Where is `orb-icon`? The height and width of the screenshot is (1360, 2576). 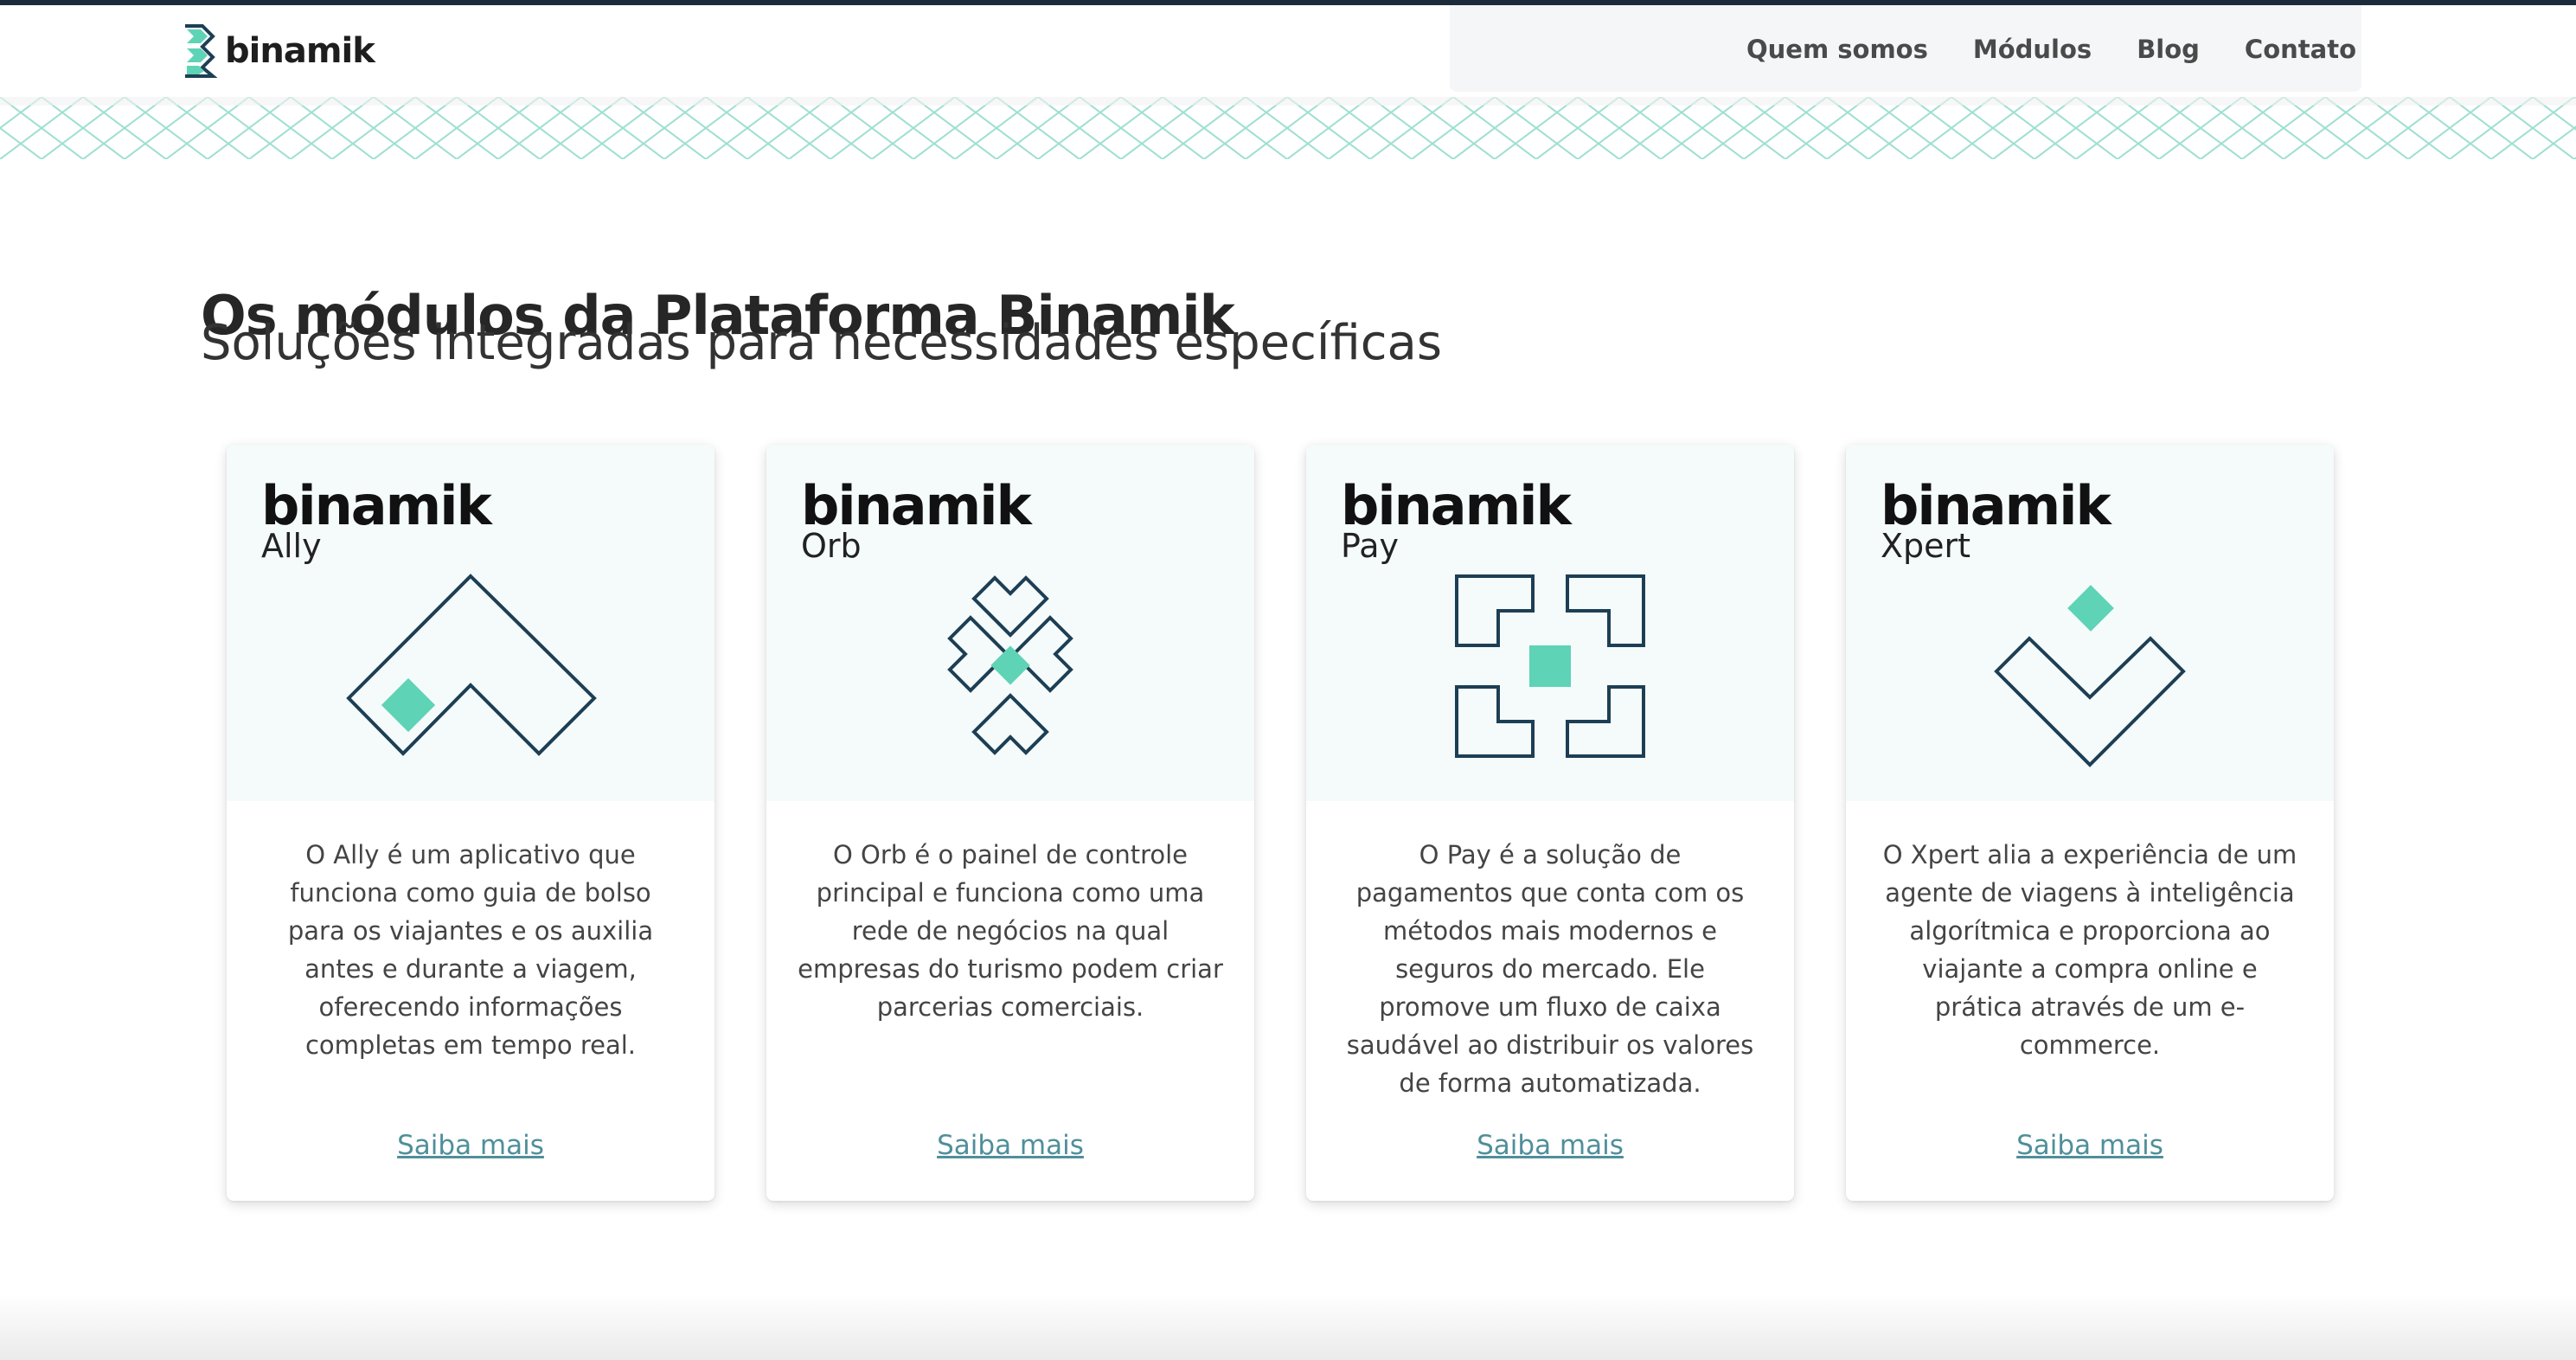 orb-icon is located at coordinates (1010, 665).